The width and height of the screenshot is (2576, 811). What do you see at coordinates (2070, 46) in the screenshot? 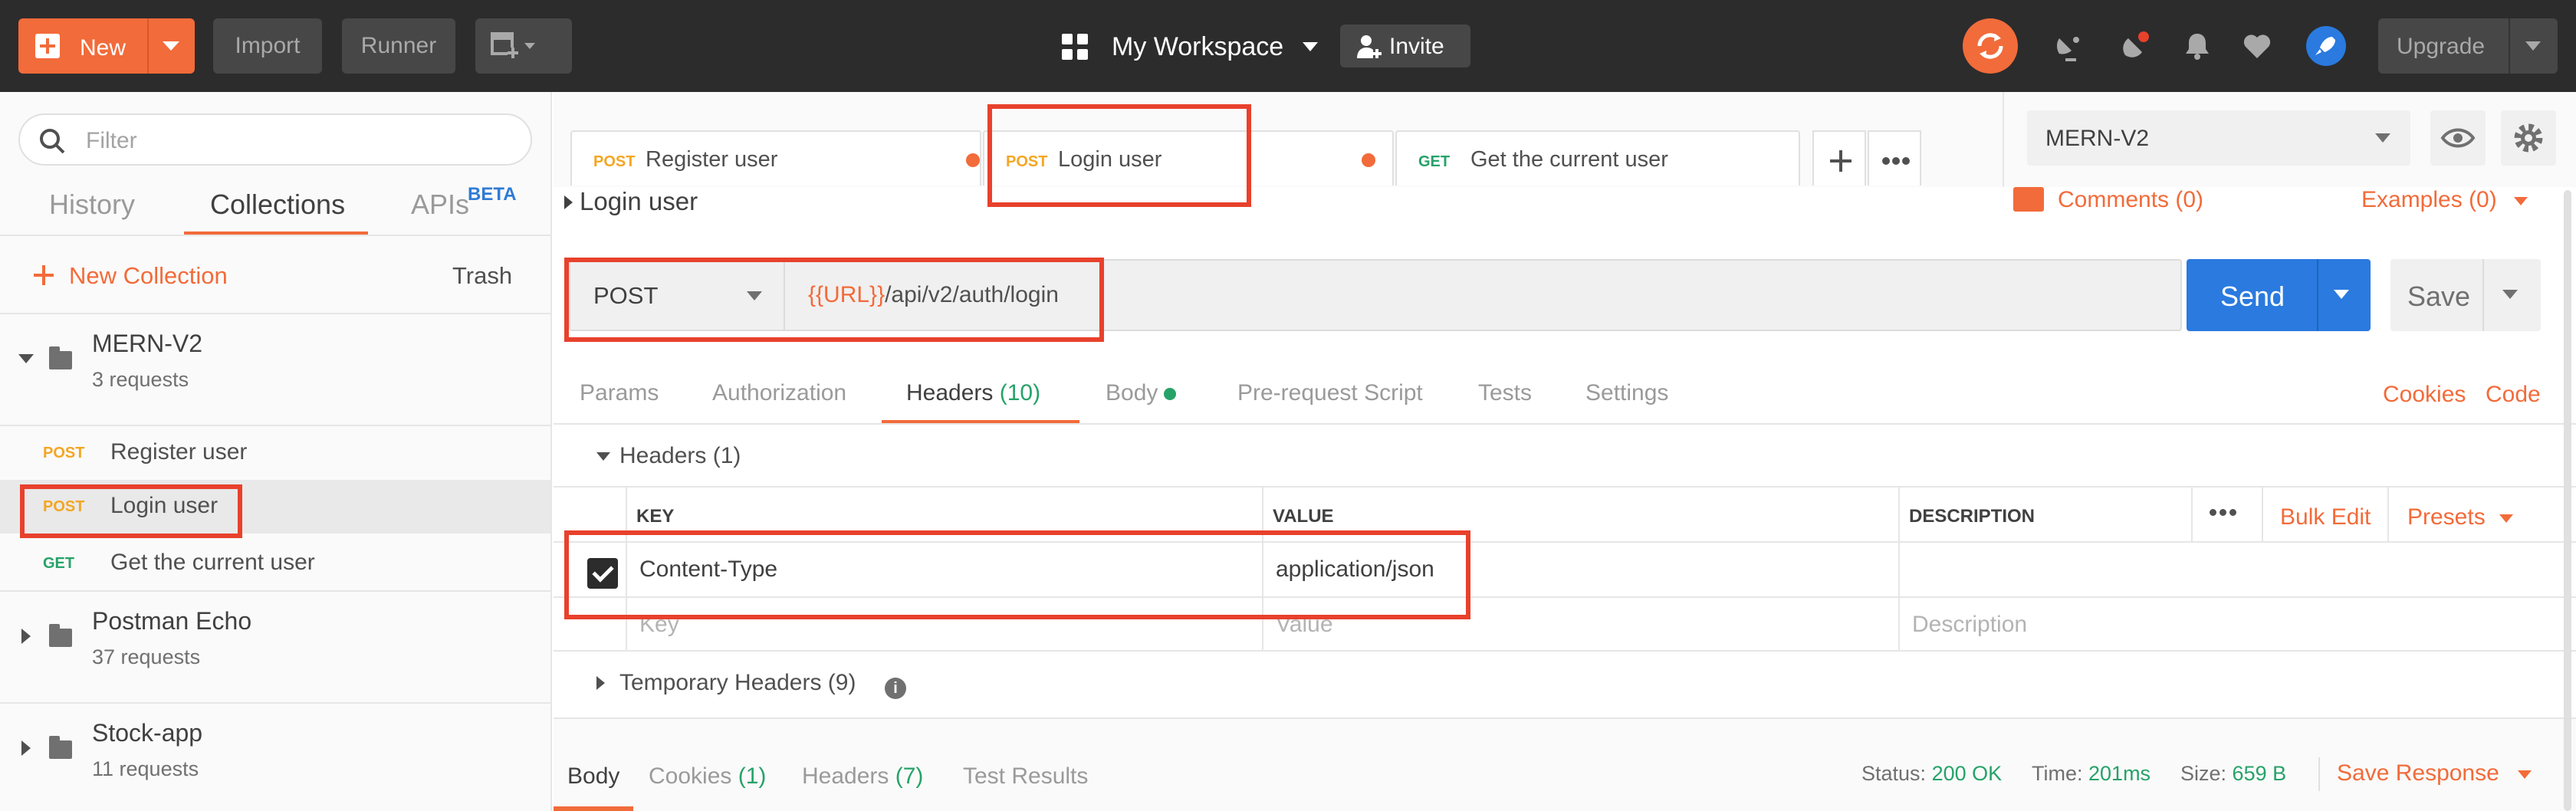
I see `interceptor-icon` at bounding box center [2070, 46].